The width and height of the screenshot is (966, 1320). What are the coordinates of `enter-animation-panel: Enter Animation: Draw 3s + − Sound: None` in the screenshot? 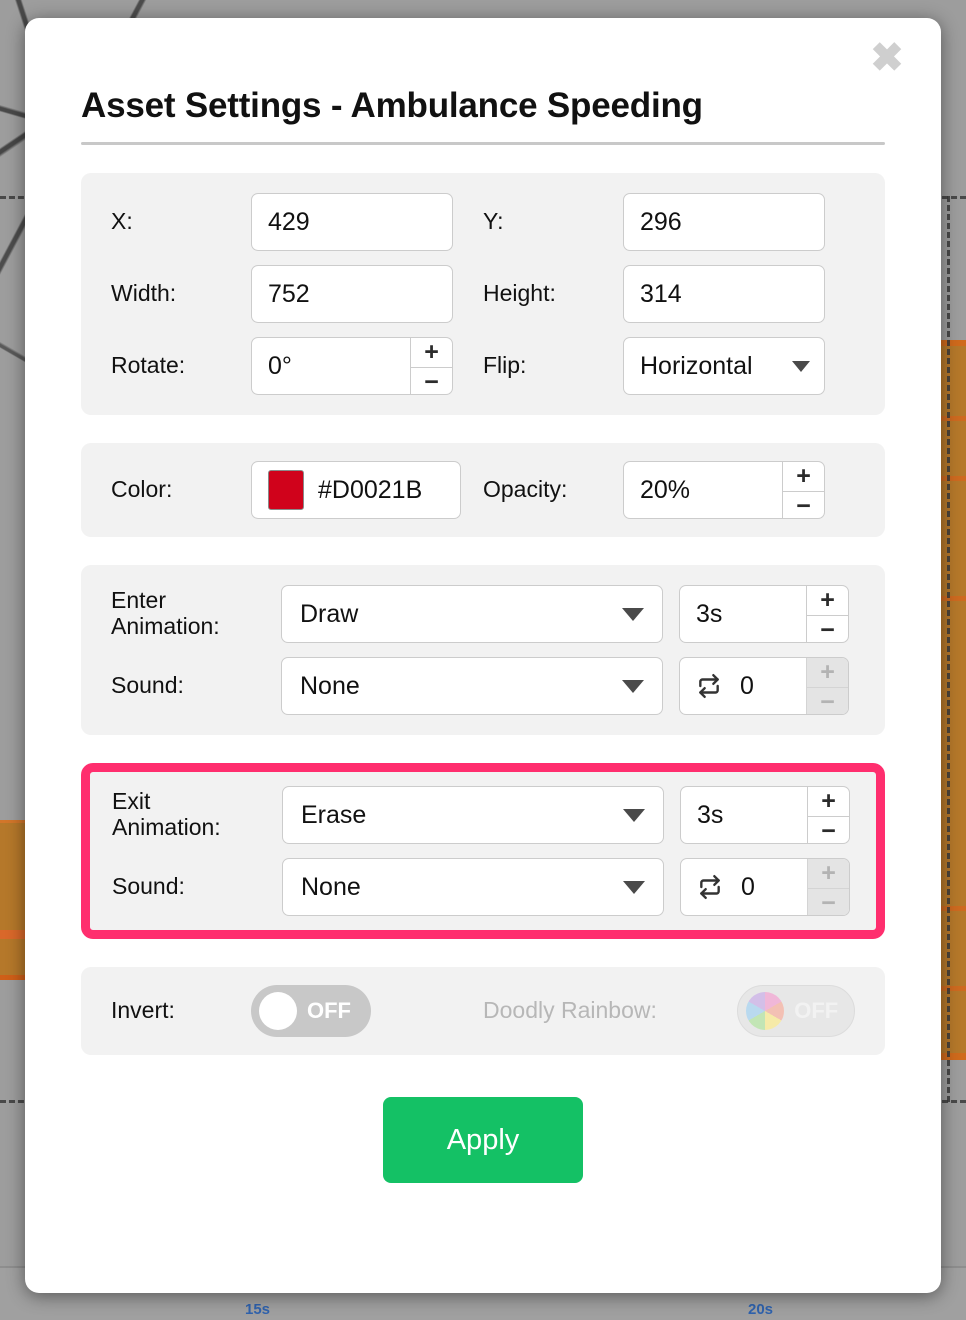 It's located at (483, 650).